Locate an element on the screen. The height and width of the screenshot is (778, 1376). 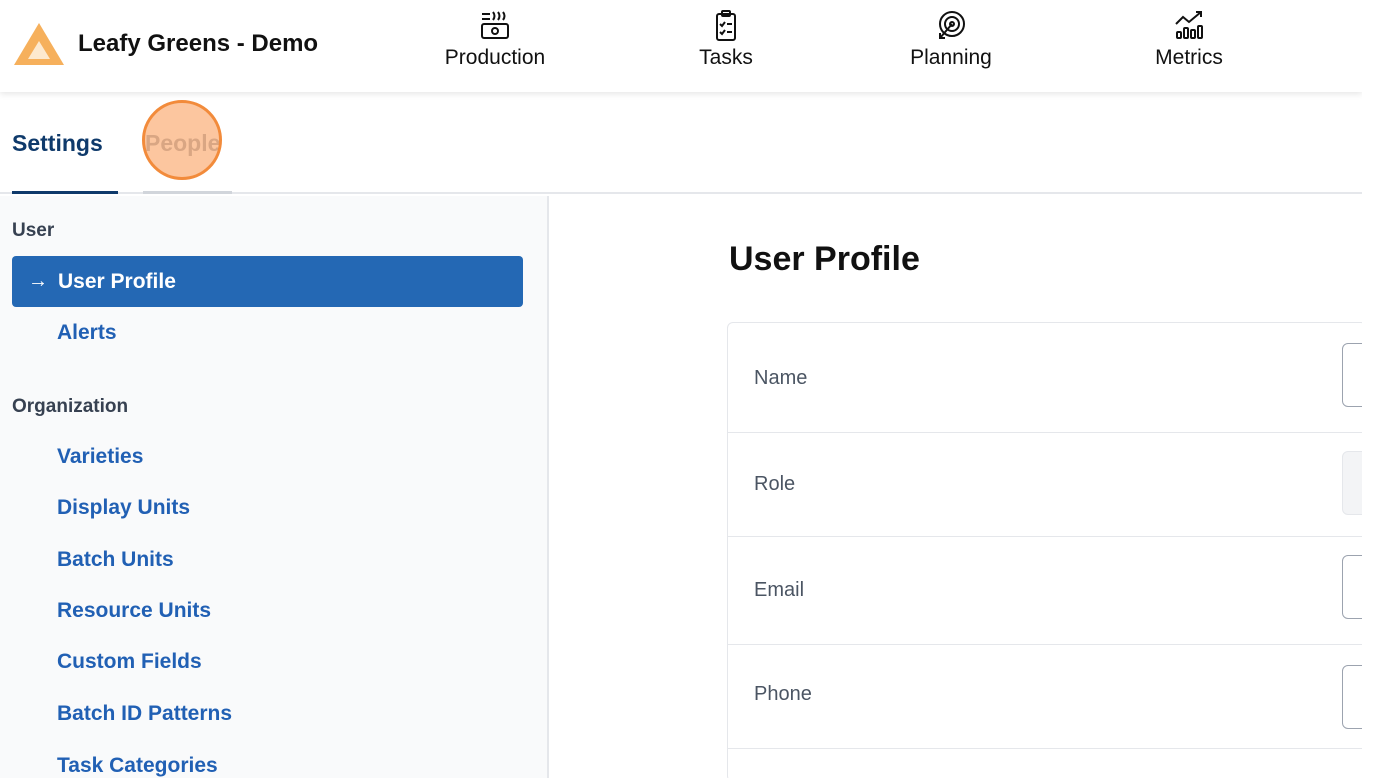
field-label-phone: Phone is located at coordinates (783, 694).